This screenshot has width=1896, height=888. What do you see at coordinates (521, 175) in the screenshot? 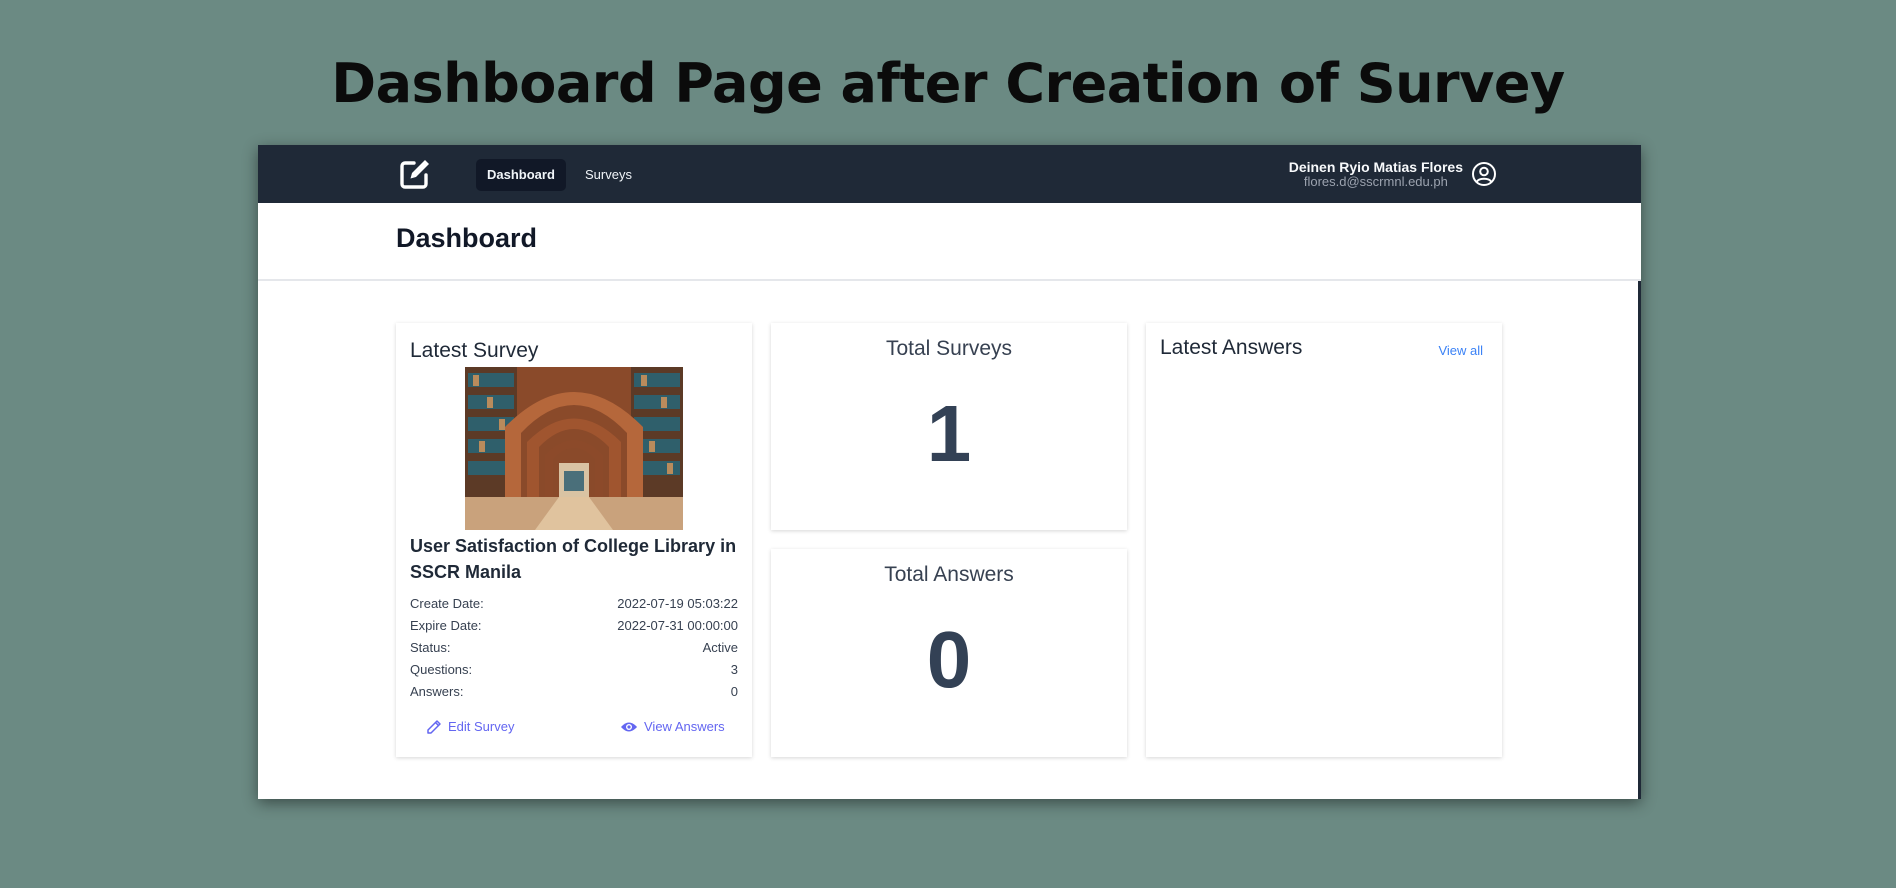
I see `nav-dashboard: Dashboard` at bounding box center [521, 175].